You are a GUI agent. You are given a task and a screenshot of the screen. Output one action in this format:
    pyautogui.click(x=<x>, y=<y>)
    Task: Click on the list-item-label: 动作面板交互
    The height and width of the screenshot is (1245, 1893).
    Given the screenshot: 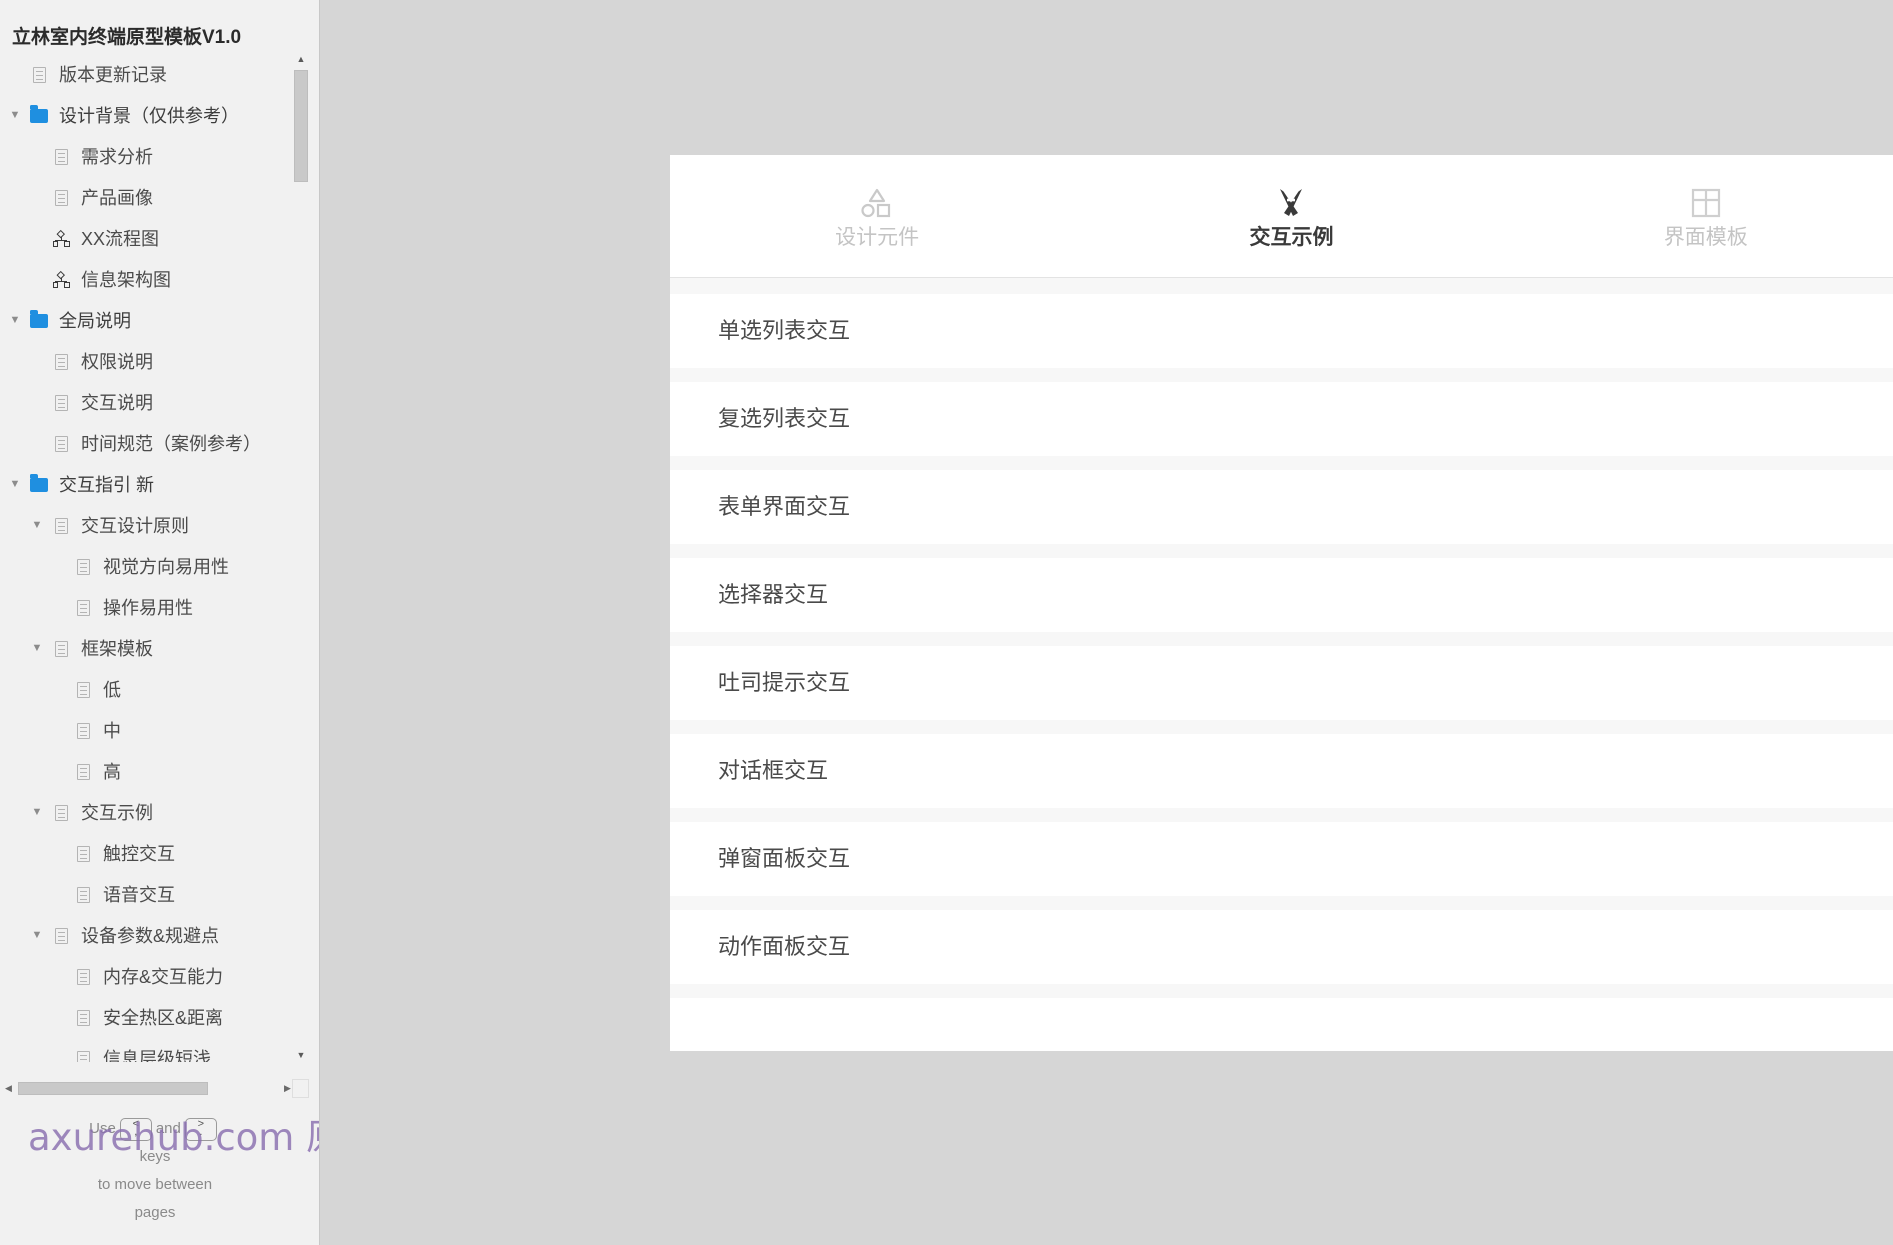 What is the action you would take?
    pyautogui.click(x=784, y=946)
    